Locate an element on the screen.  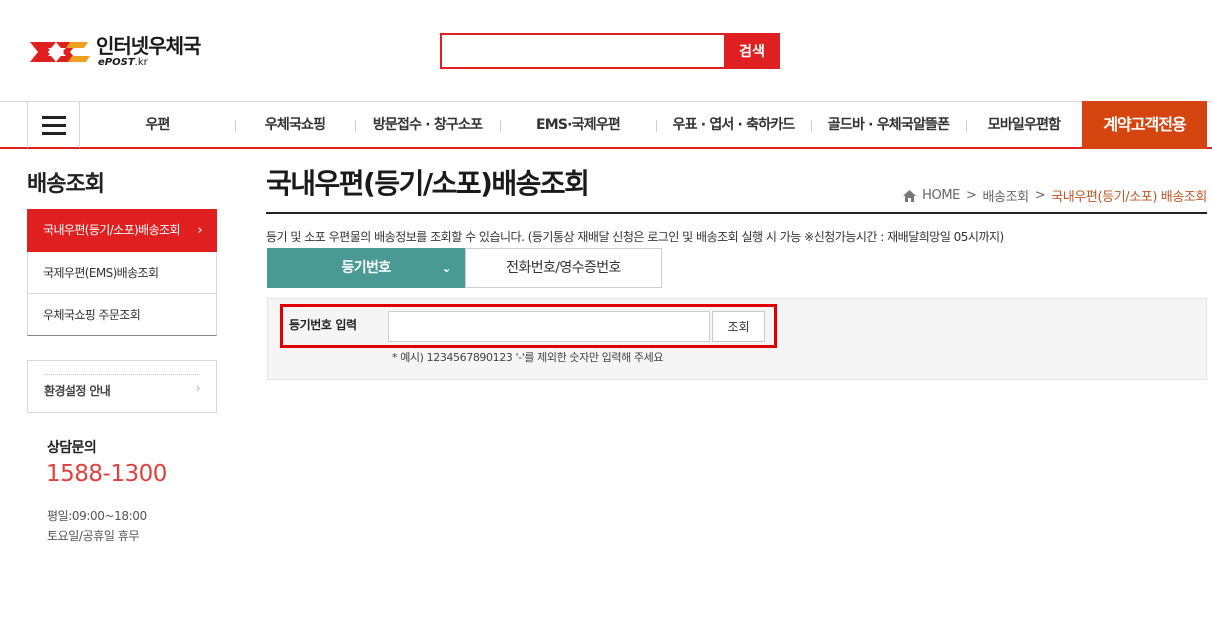
sidebar-item-shopping-order: 우체국쇼핑 주문조회 is located at coordinates (122, 315).